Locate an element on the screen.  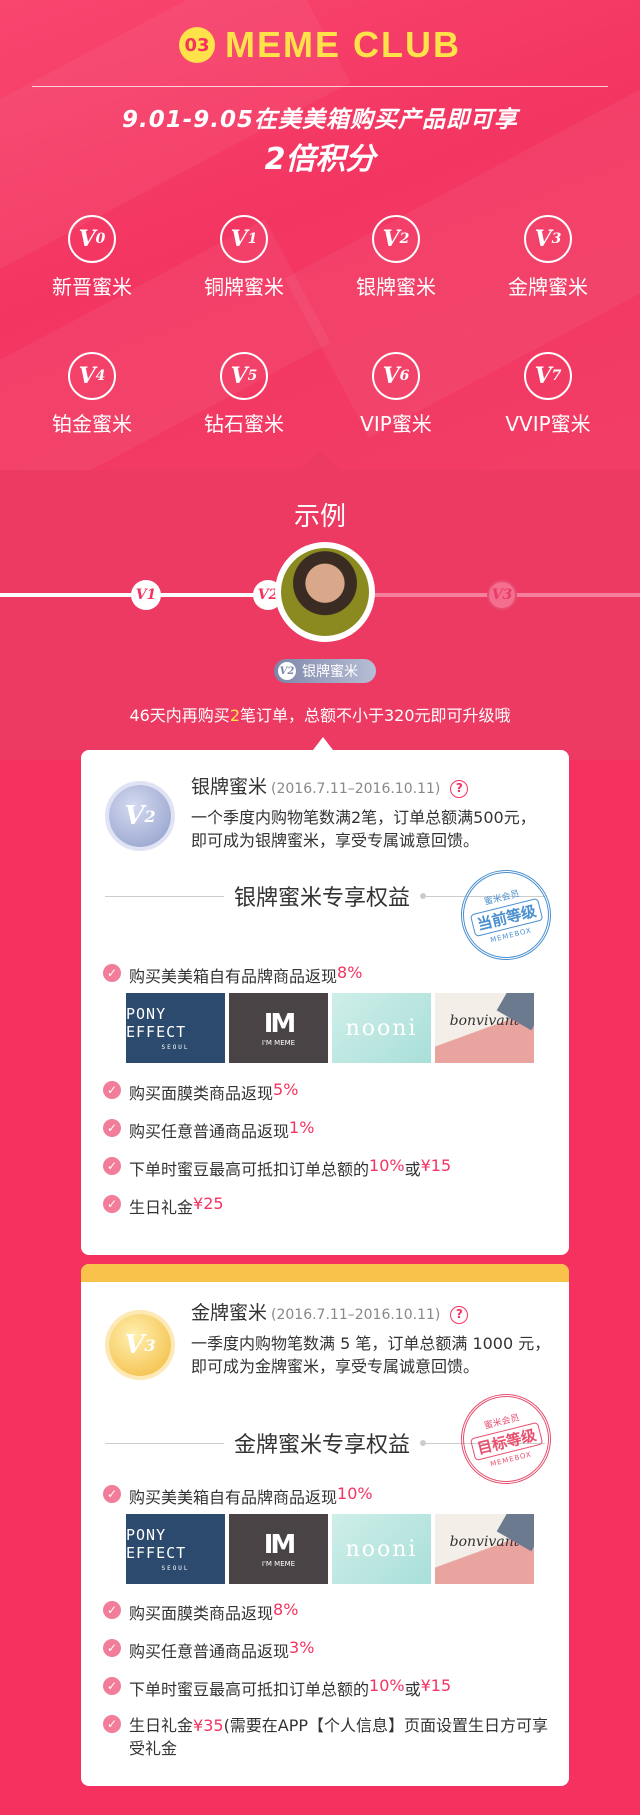
level-badge-icon: V0 is located at coordinates (92, 239).